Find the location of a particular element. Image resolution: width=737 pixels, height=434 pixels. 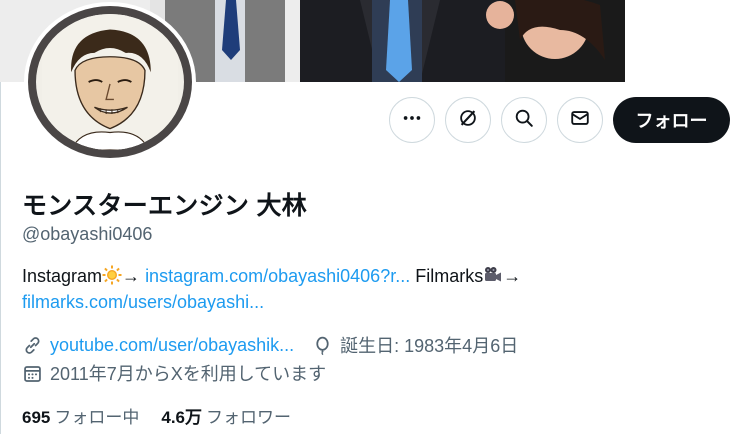

grok-icon is located at coordinates (468, 120).